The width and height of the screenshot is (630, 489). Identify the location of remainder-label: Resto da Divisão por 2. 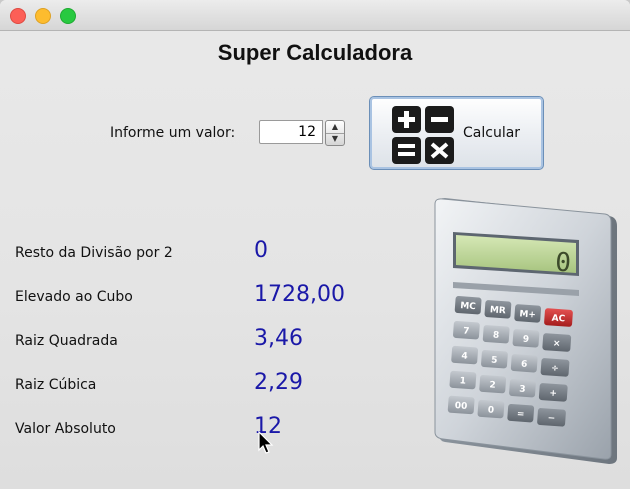
(94, 253).